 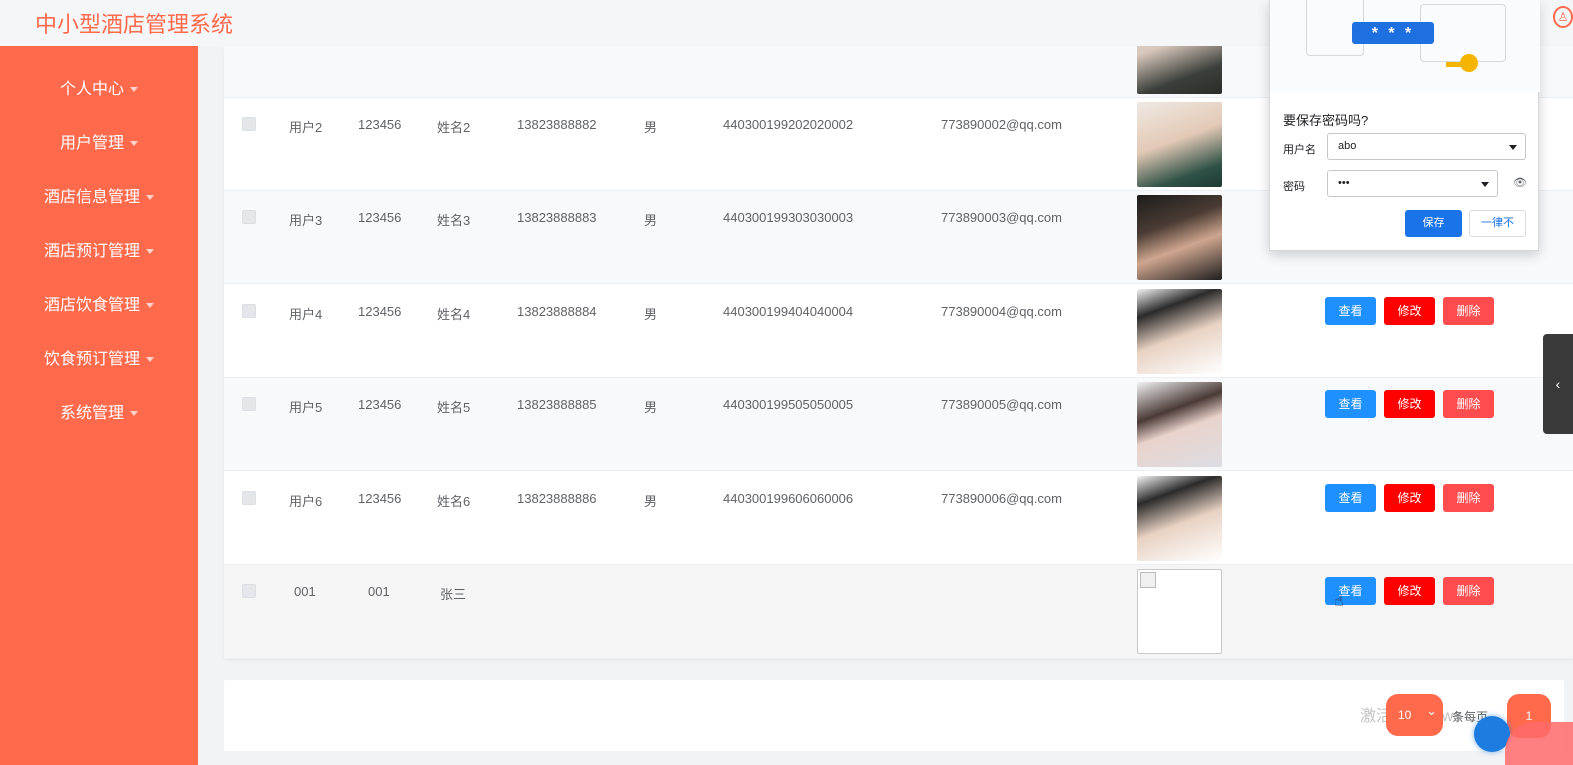 What do you see at coordinates (1294, 187) in the screenshot?
I see `password-label: 密码` at bounding box center [1294, 187].